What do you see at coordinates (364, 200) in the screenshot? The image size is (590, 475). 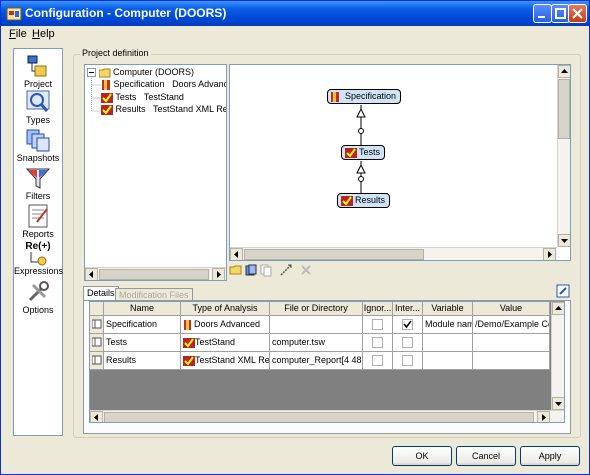 I see `diagram-node-results: Results` at bounding box center [364, 200].